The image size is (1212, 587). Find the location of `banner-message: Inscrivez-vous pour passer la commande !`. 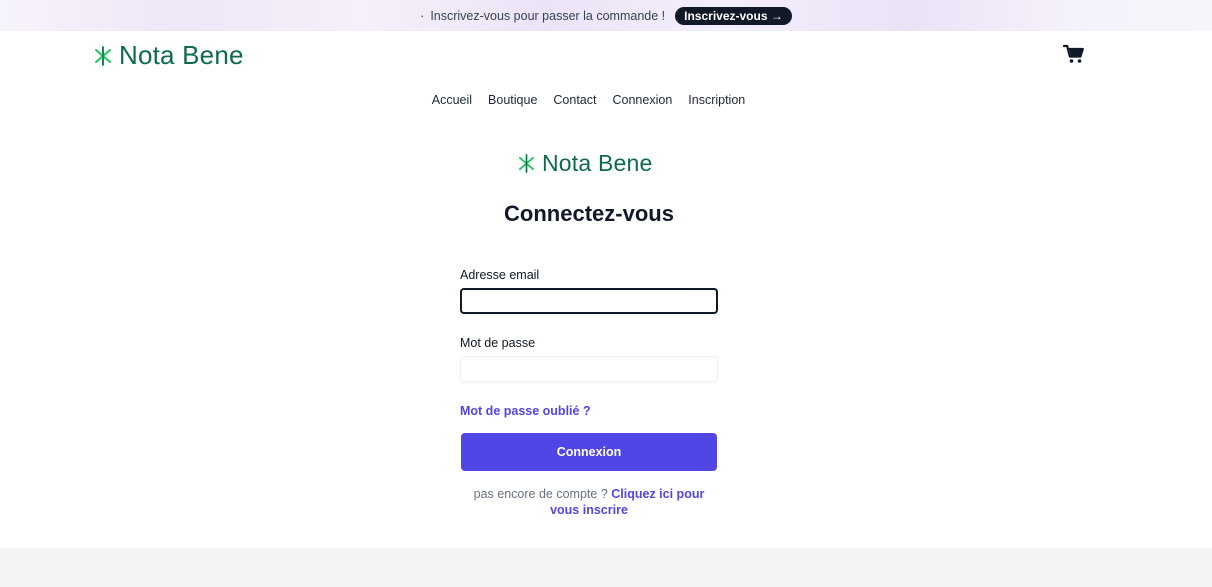

banner-message: Inscrivez-vous pour passer la commande ! is located at coordinates (548, 15).